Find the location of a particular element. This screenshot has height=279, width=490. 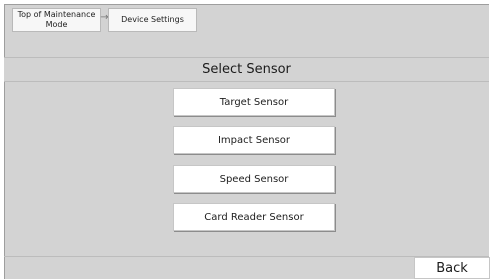

card-reader-sensor-button: Card Reader Sensor is located at coordinates (254, 217).